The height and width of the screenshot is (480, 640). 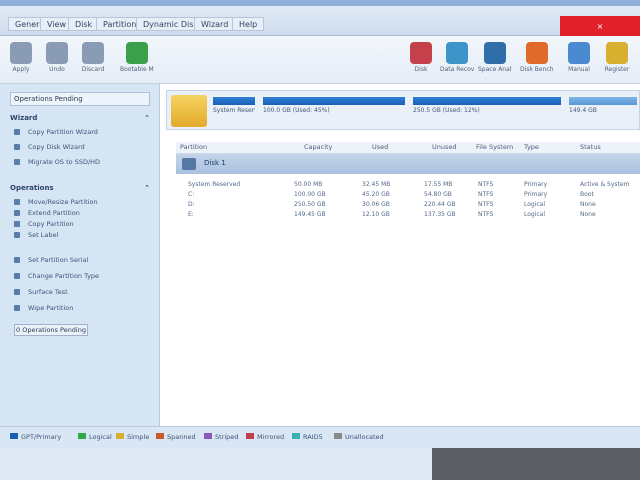 What do you see at coordinates (84, 203) in the screenshot?
I see `sidebar-item-move-resize: Move/Resize Partition` at bounding box center [84, 203].